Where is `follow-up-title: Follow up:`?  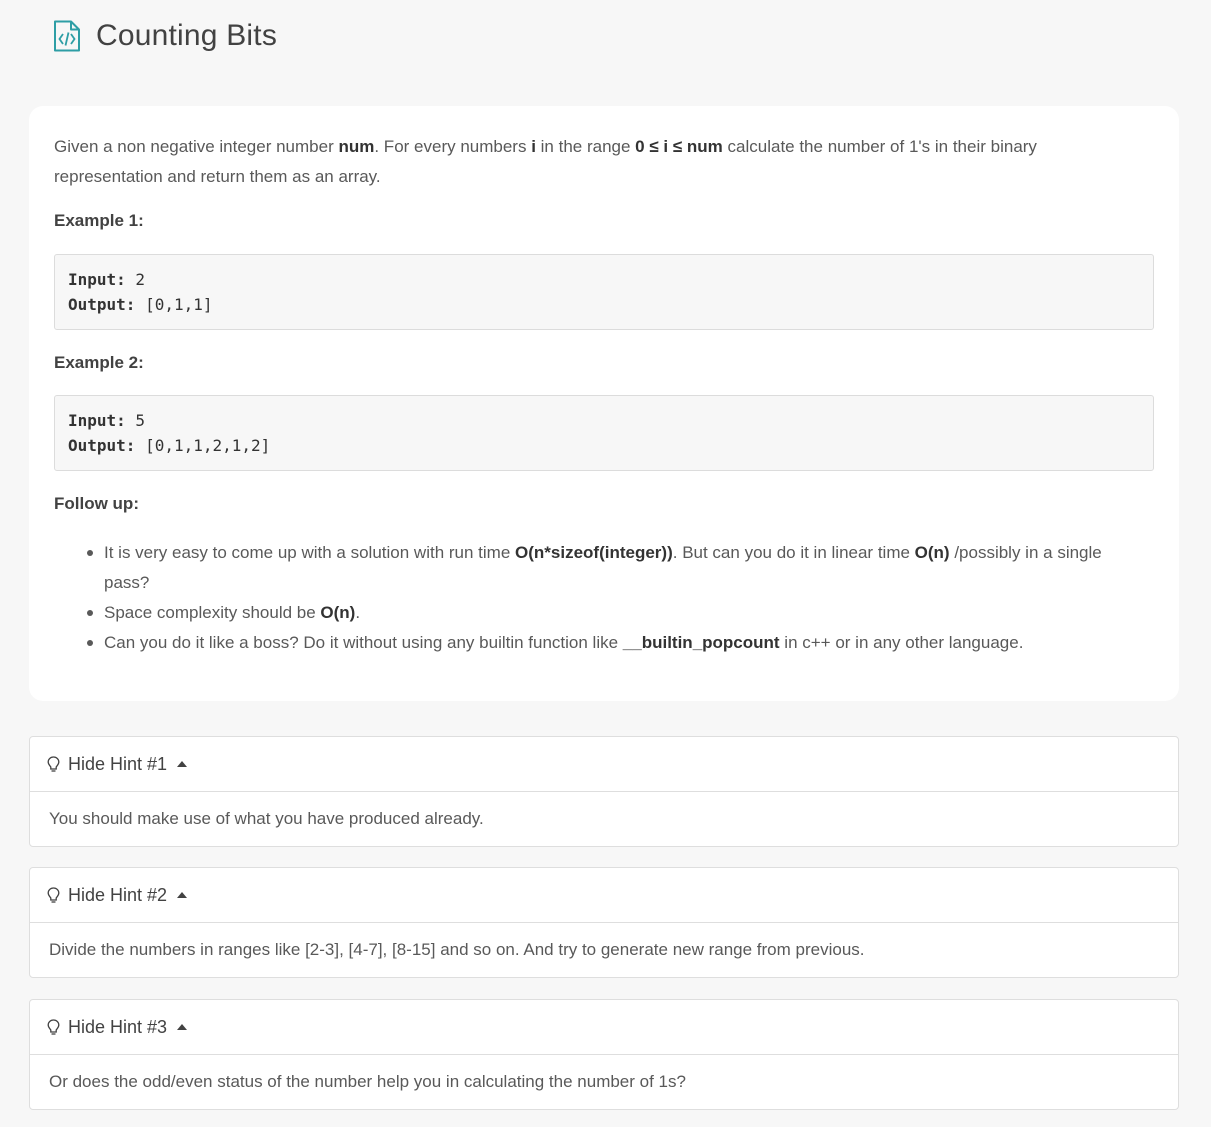
follow-up-title: Follow up: is located at coordinates (96, 503).